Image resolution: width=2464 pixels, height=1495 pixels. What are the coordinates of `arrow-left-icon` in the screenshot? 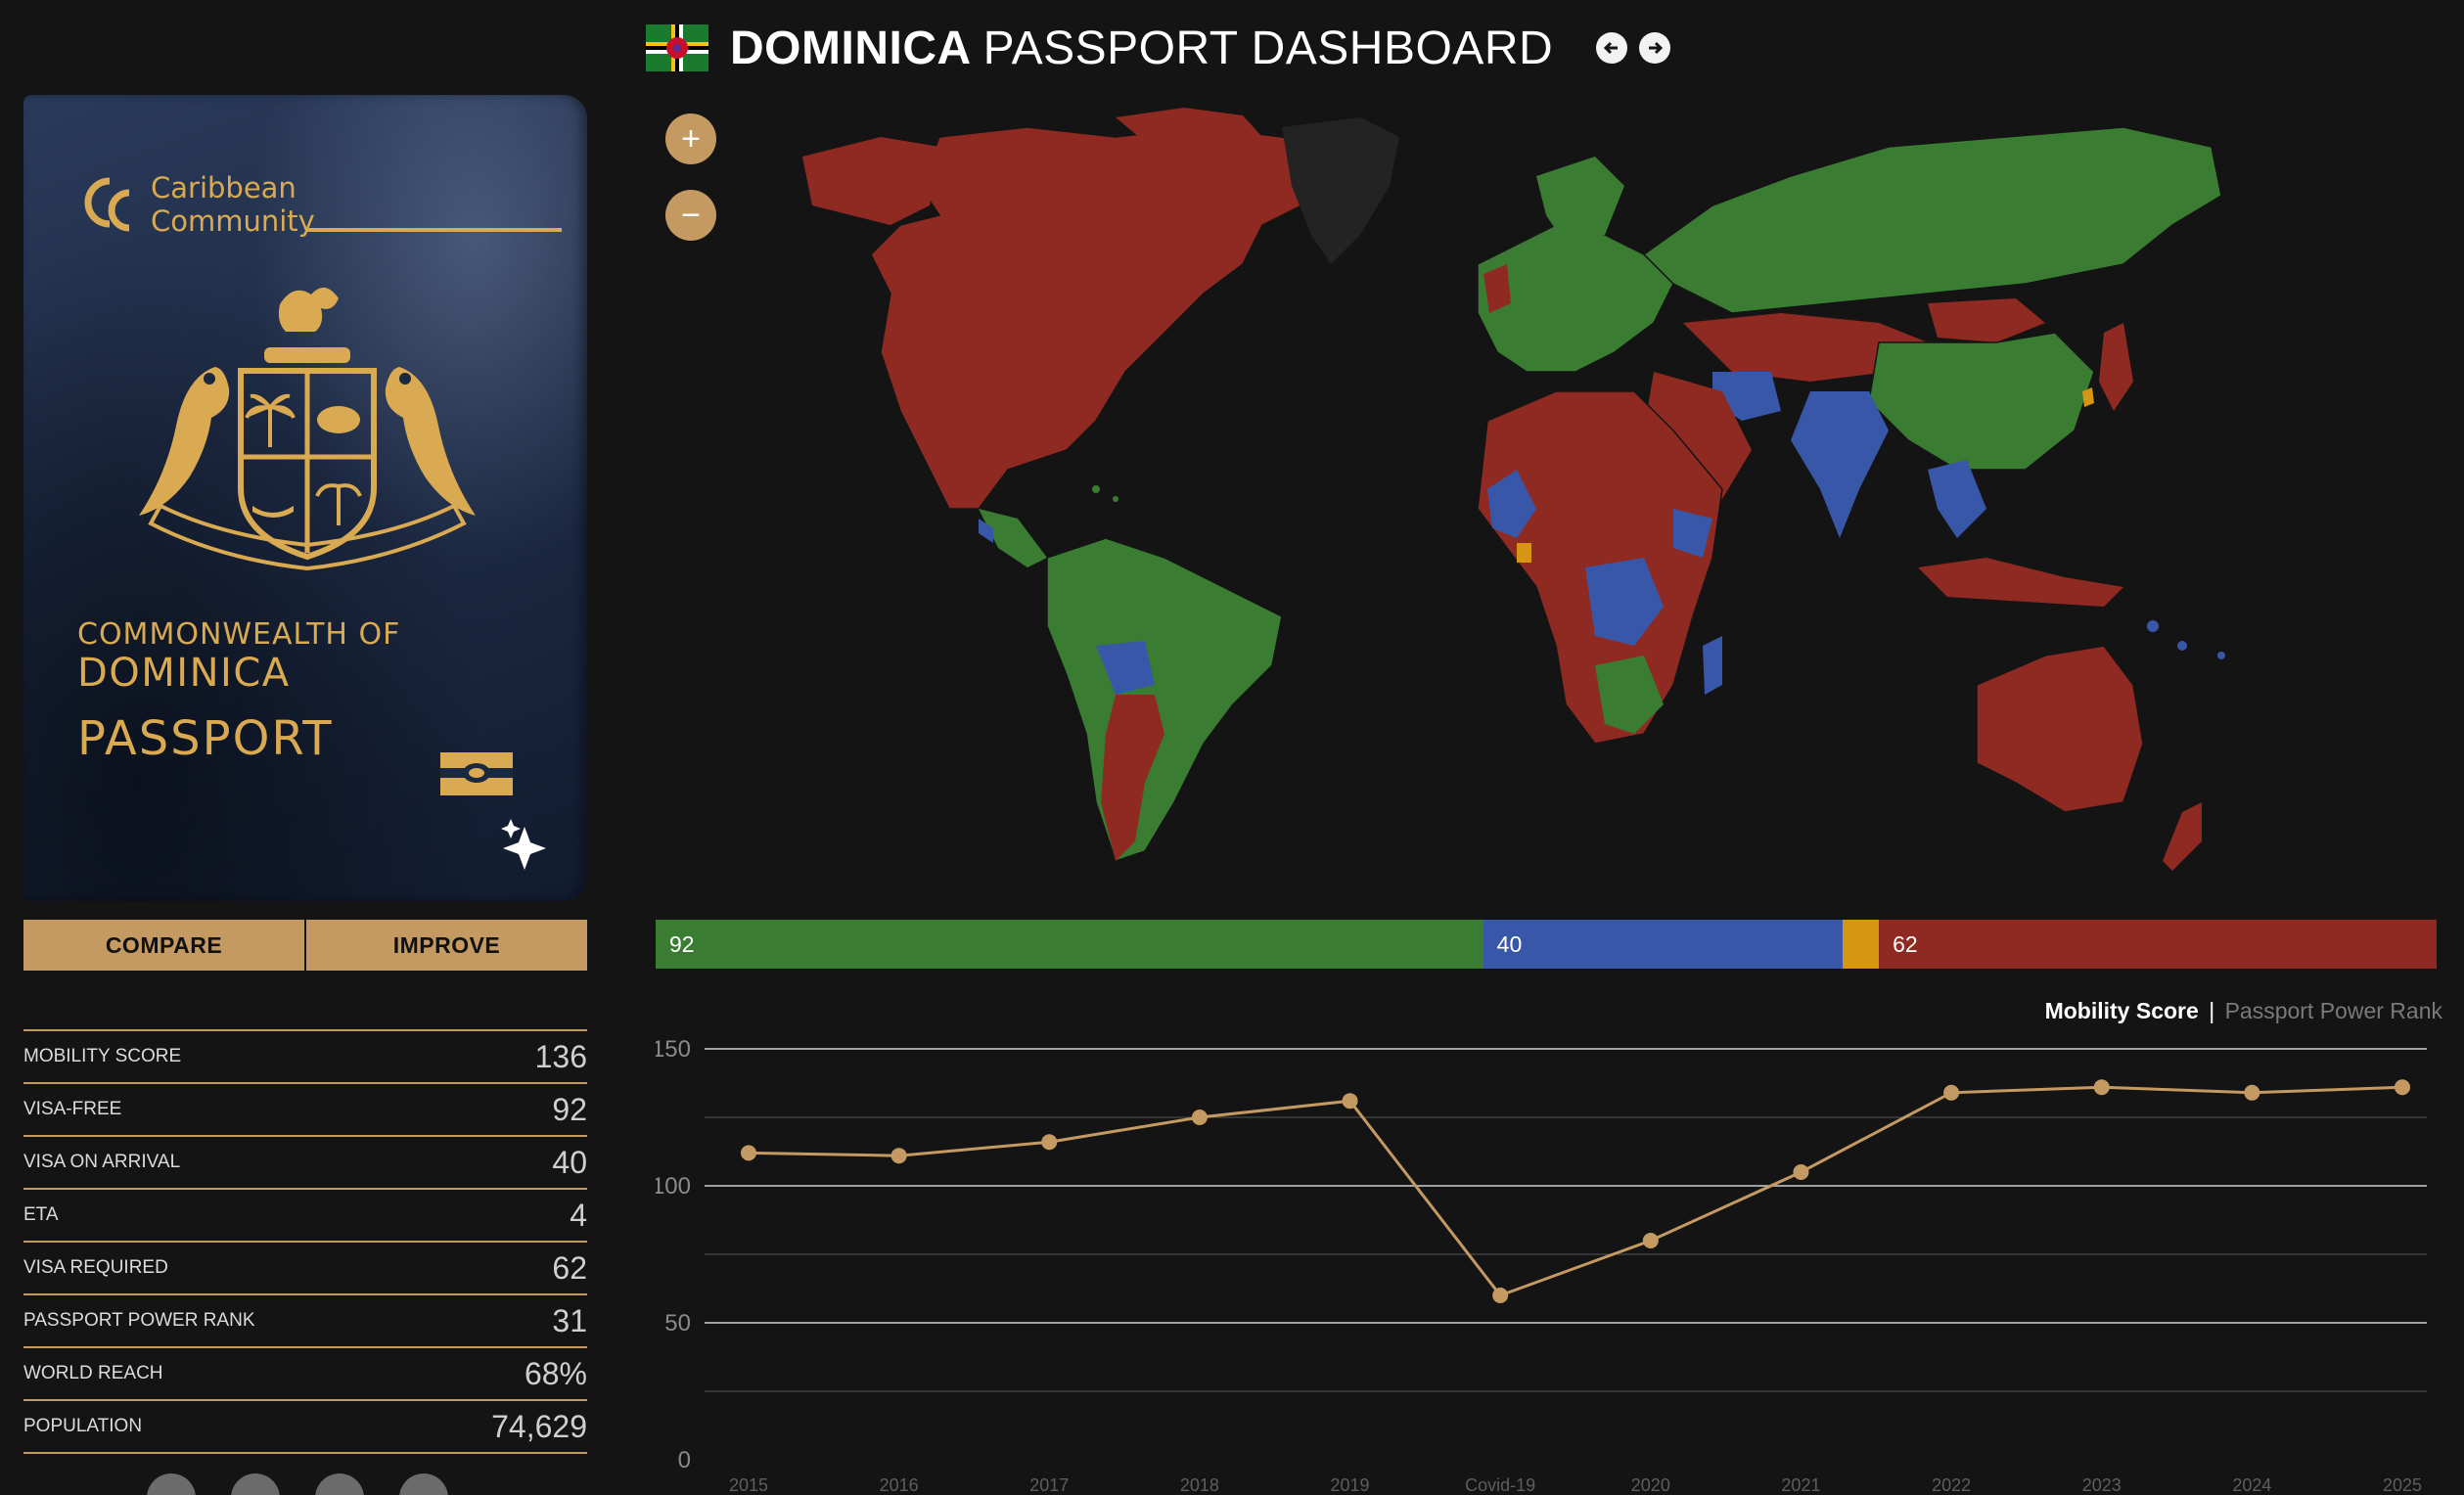 It's located at (1612, 48).